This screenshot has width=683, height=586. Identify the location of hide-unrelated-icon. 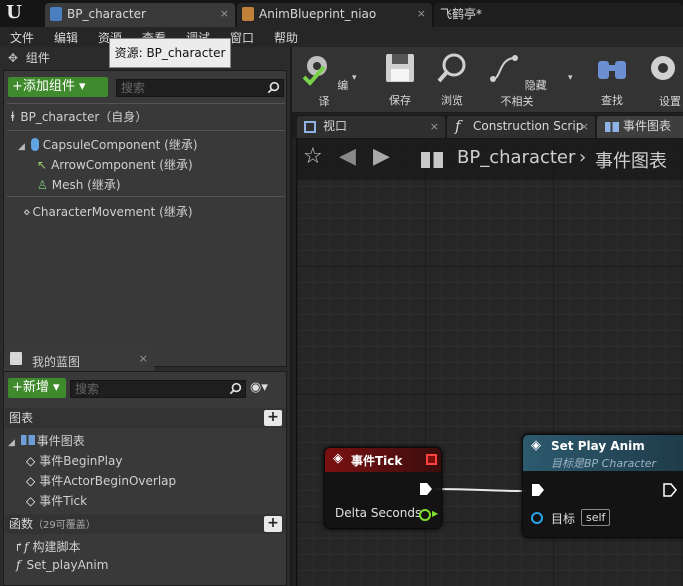
(504, 68).